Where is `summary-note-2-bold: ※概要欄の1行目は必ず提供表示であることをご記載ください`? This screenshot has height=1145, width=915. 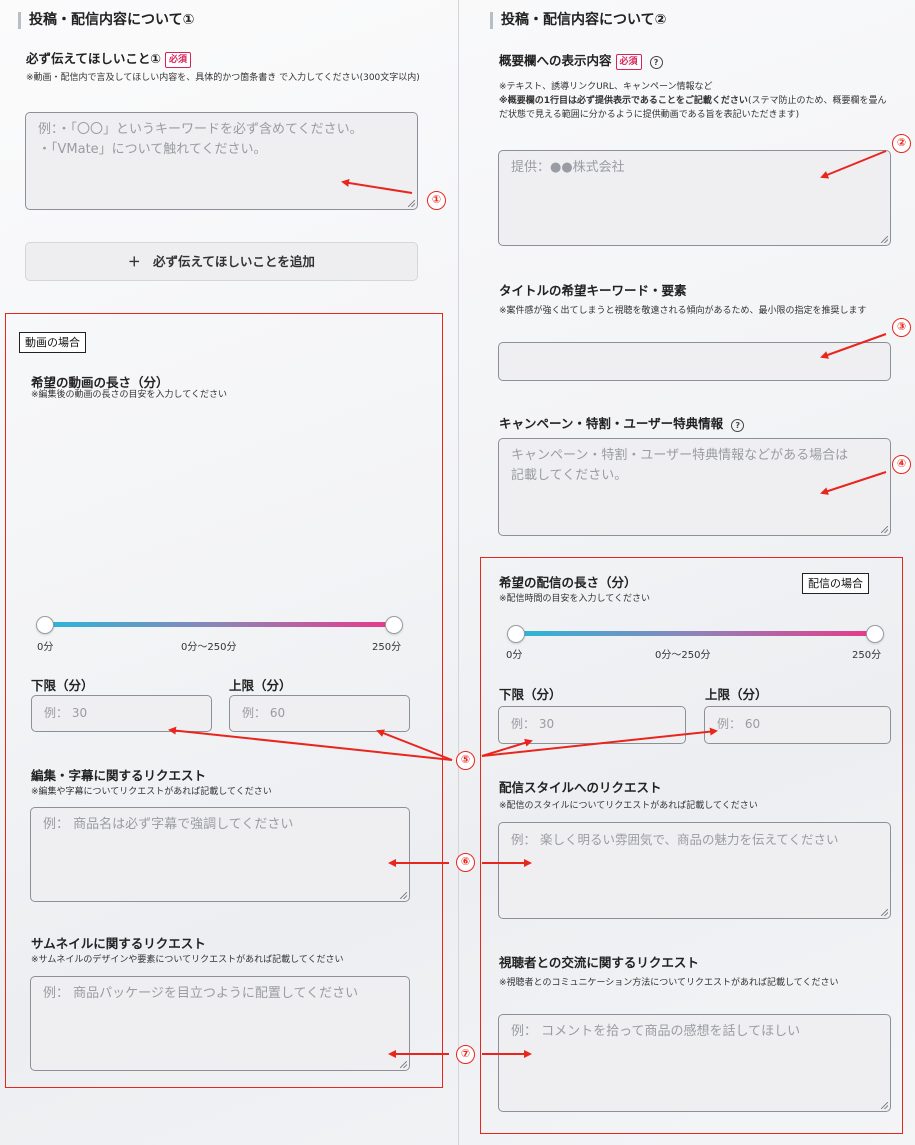 summary-note-2-bold: ※概要欄の1行目は必ず提供表示であることをご記載ください is located at coordinates (623, 101).